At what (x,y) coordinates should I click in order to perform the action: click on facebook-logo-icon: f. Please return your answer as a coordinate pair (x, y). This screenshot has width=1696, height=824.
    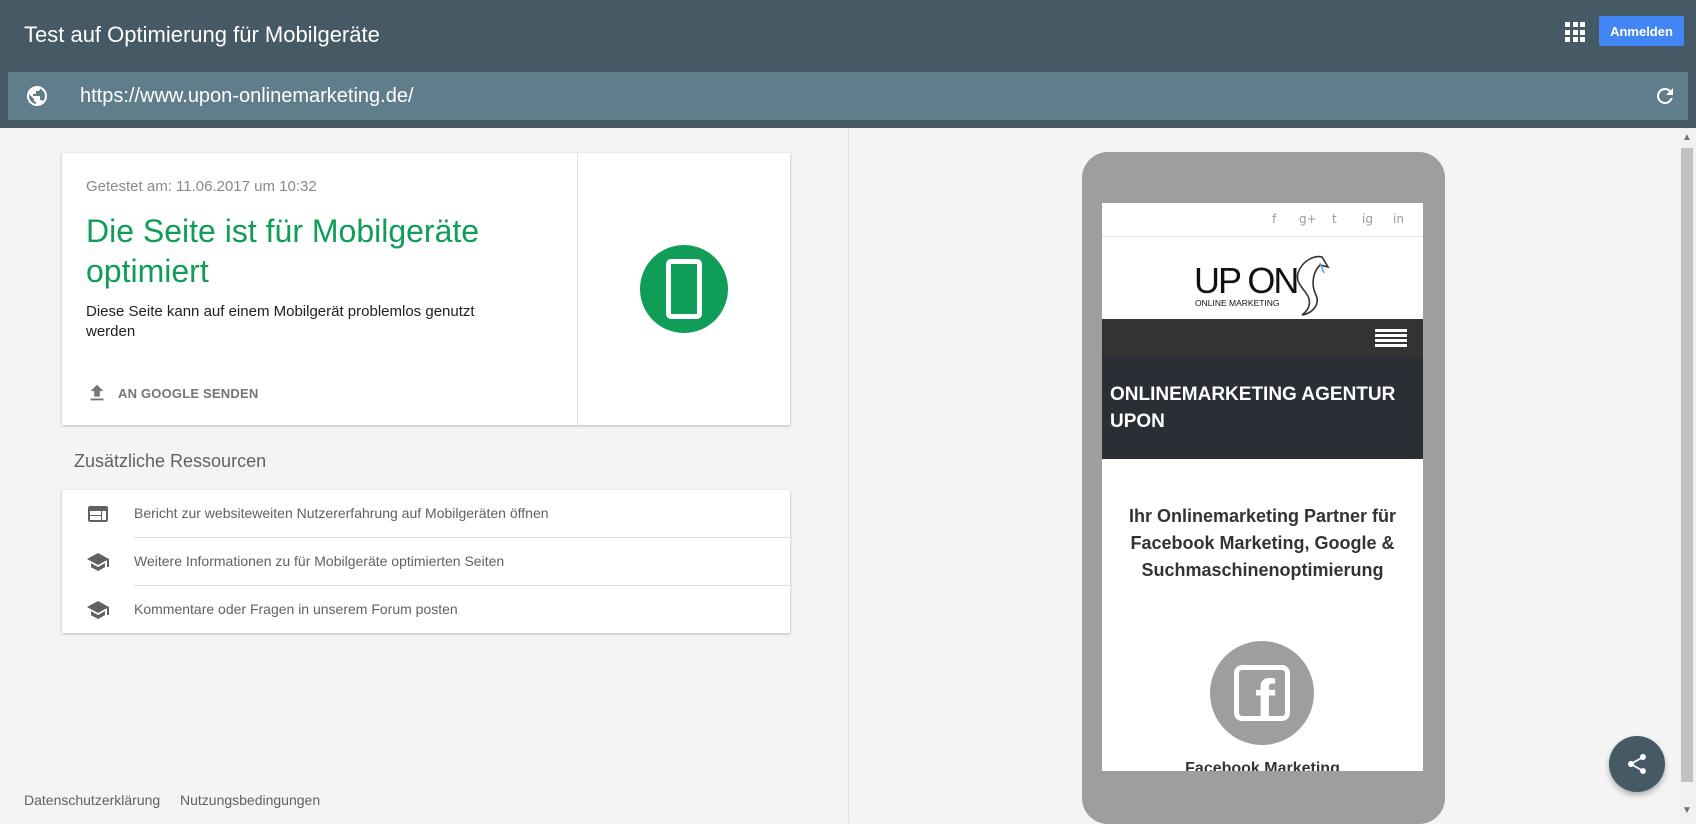
    Looking at the image, I should click on (1262, 693).